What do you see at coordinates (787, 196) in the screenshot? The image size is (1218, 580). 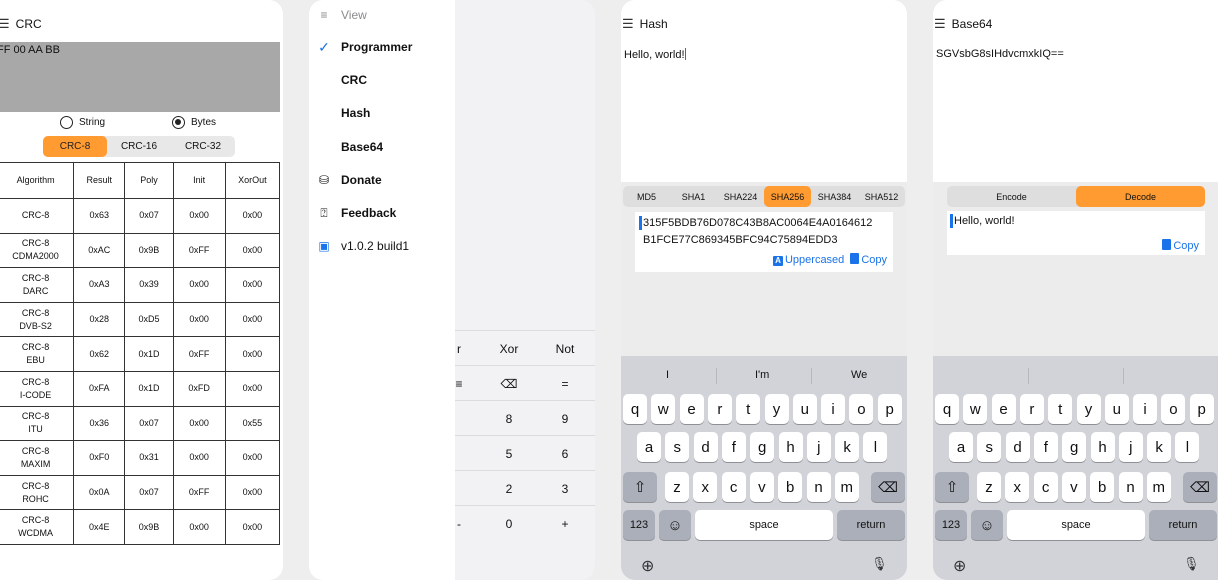 I see `tab-sha256: SHA256` at bounding box center [787, 196].